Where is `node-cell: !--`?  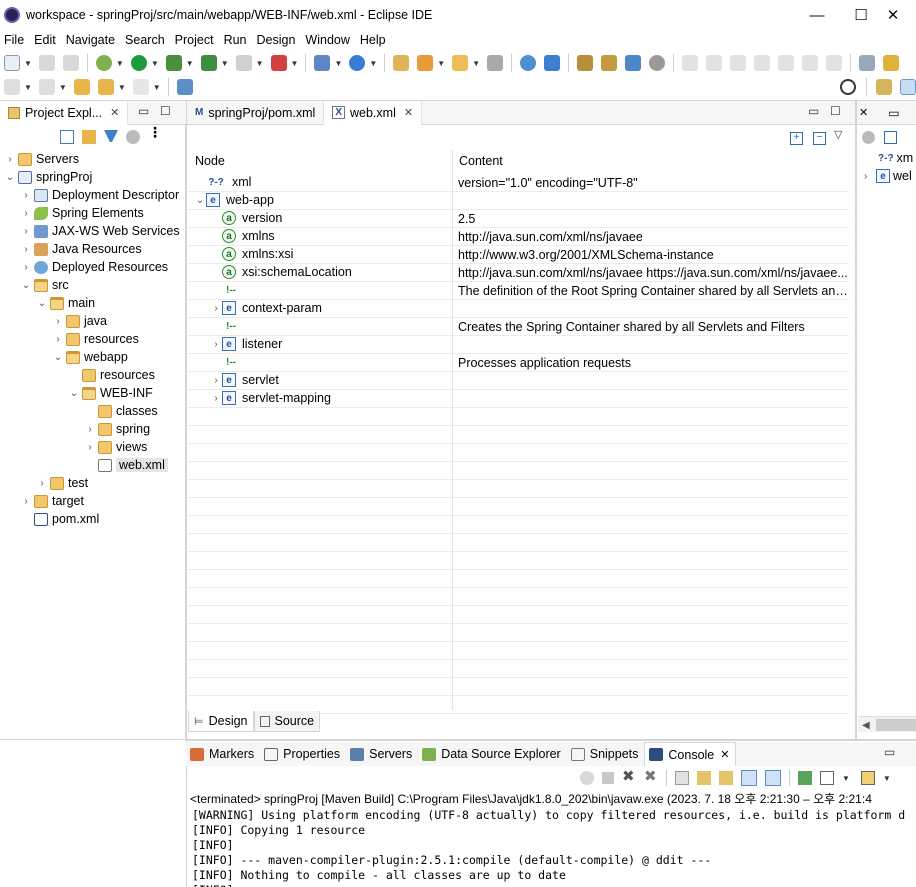
node-cell: !-- is located at coordinates (228, 290).